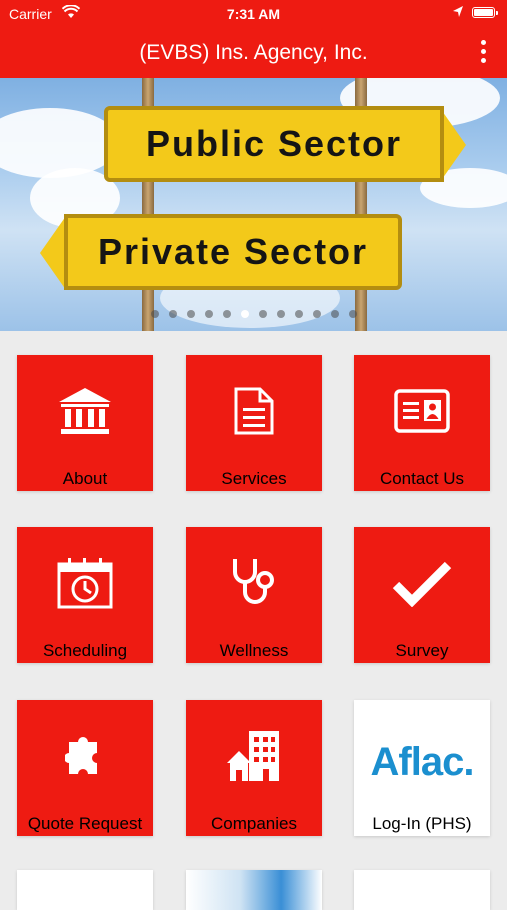 The image size is (507, 910). Describe the element at coordinates (253, 39) in the screenshot. I see `app-header: Carrier 7:31 AM (EVBS) Ins. Agency, Inc.` at that location.